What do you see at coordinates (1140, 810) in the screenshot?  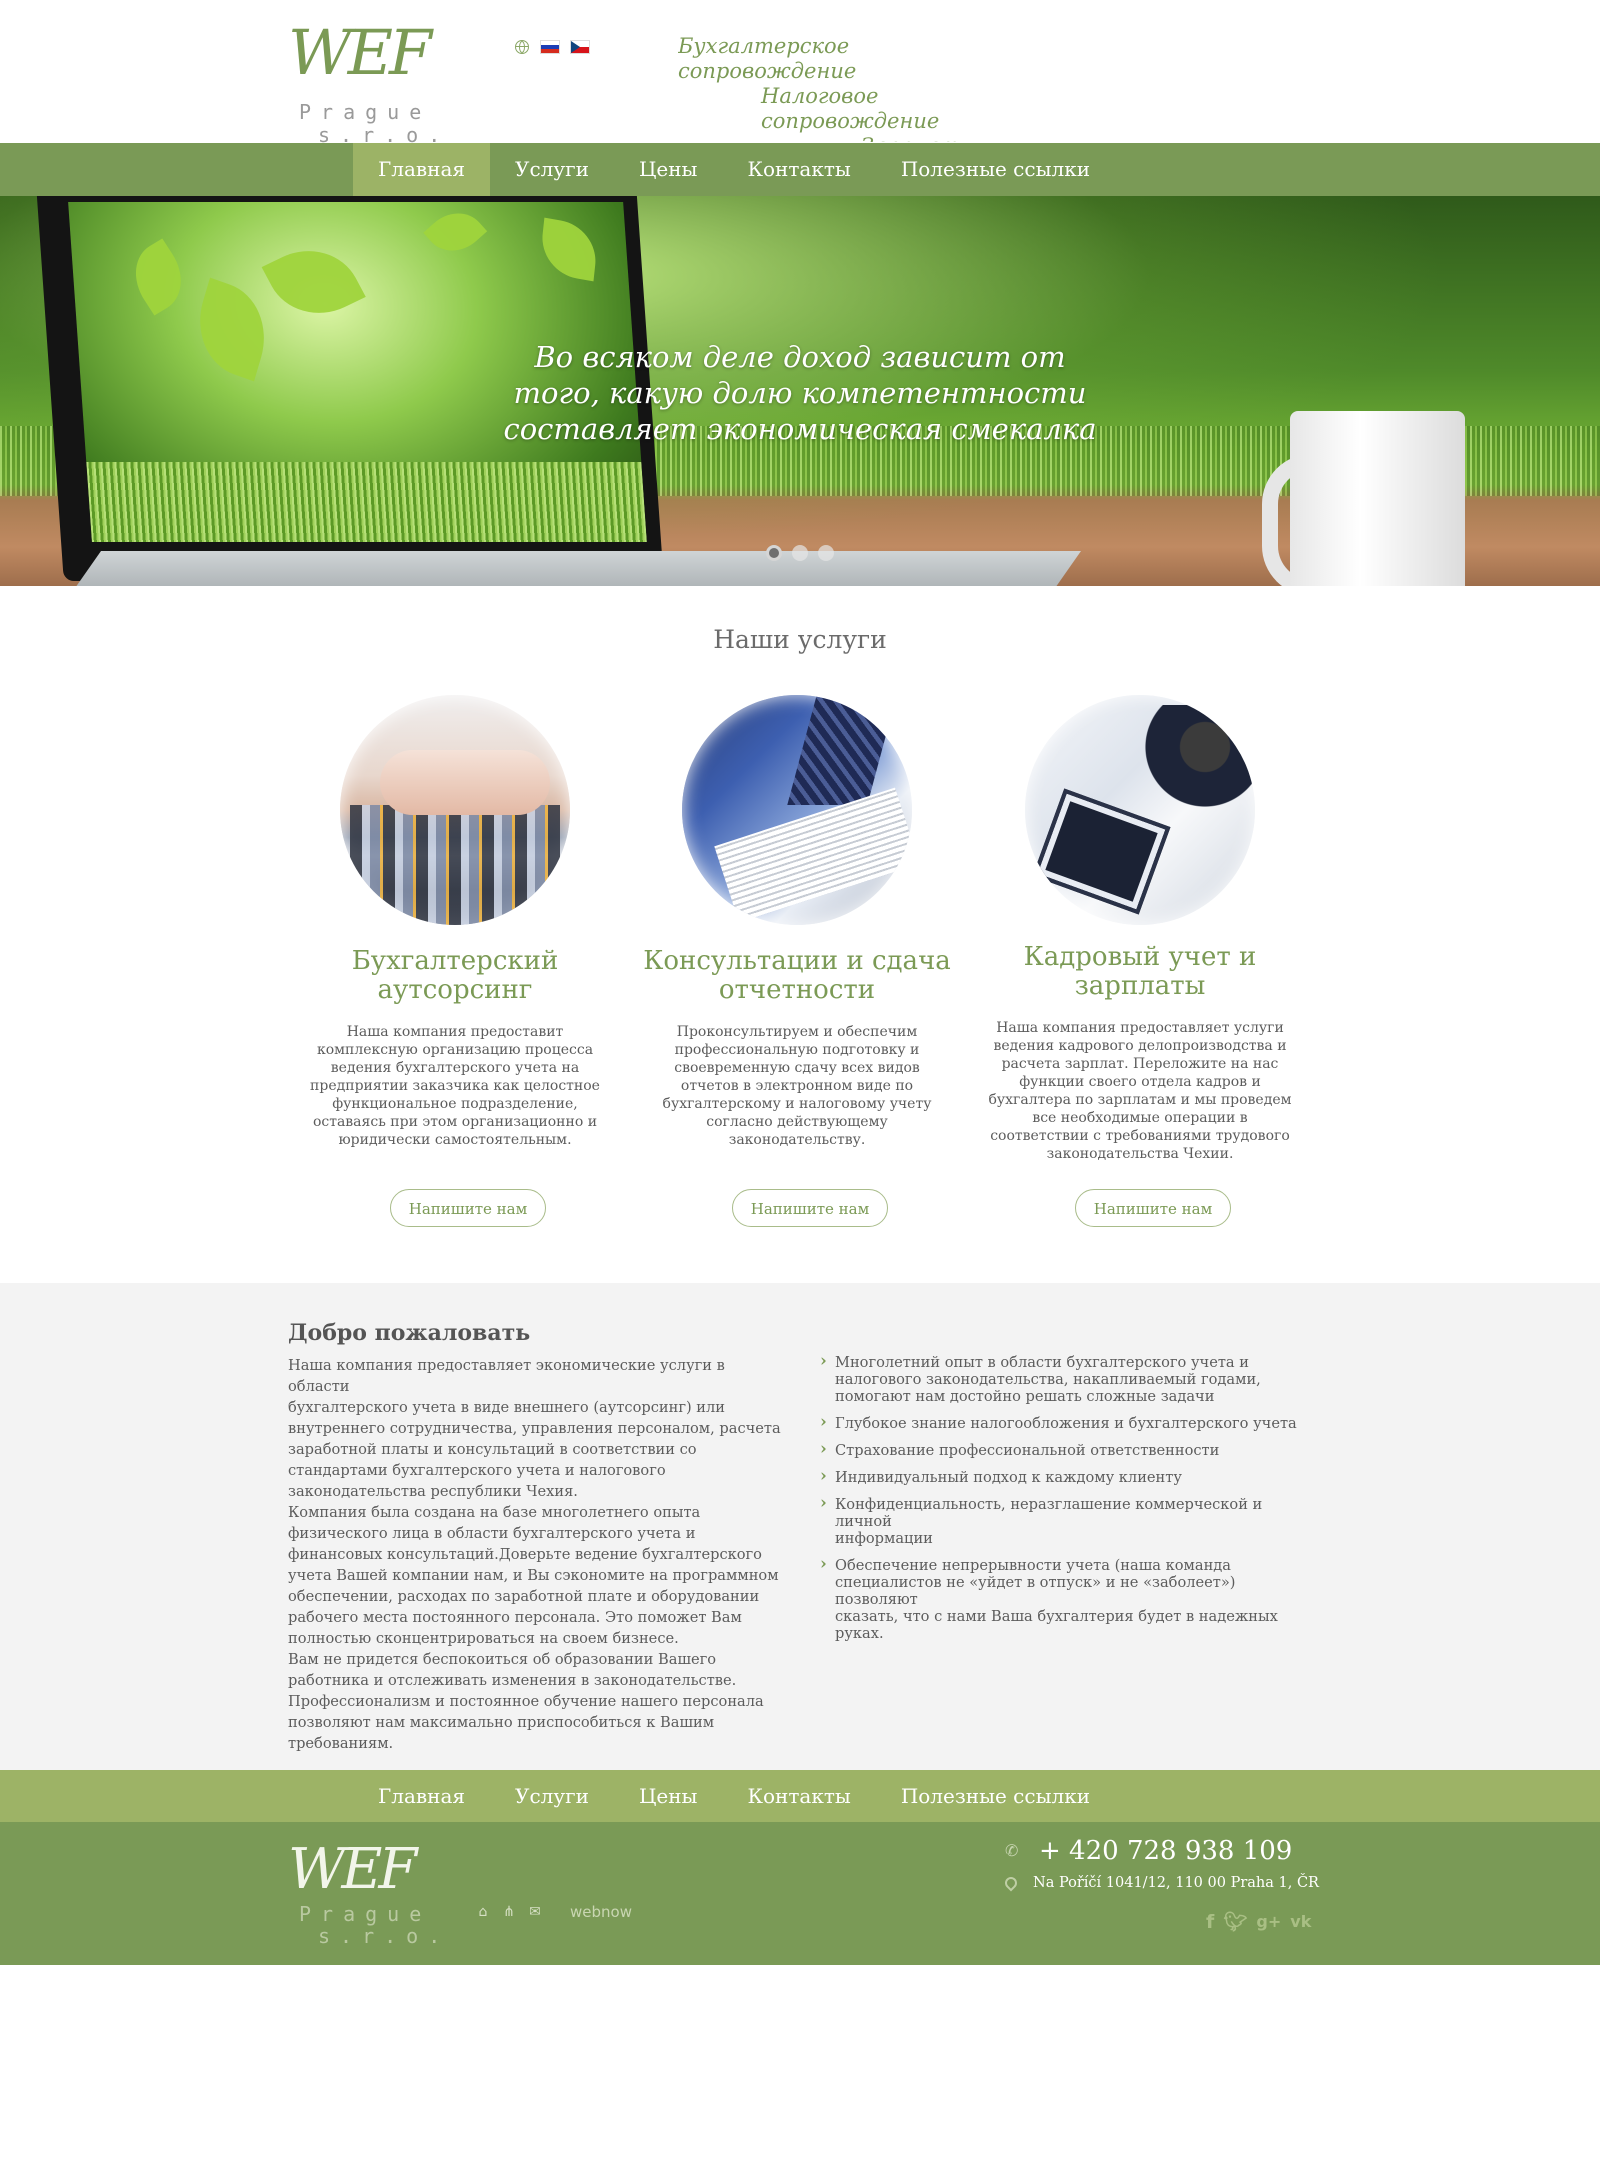 I see `business-people-photo` at bounding box center [1140, 810].